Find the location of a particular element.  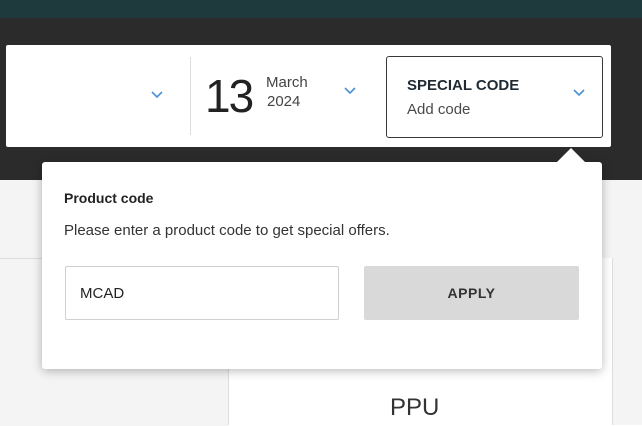

popover-title: Product code is located at coordinates (109, 198).